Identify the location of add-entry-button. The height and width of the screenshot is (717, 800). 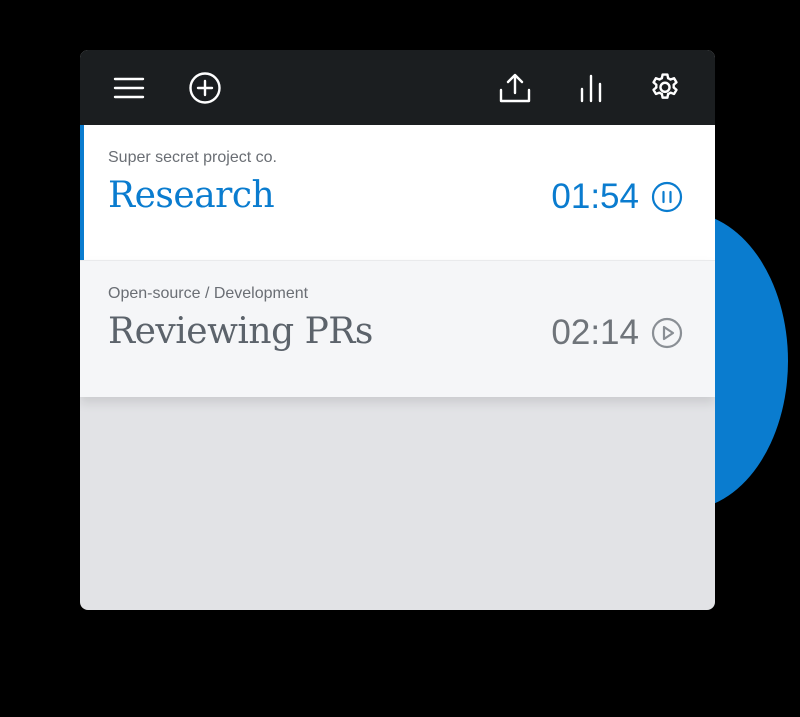
(205, 88).